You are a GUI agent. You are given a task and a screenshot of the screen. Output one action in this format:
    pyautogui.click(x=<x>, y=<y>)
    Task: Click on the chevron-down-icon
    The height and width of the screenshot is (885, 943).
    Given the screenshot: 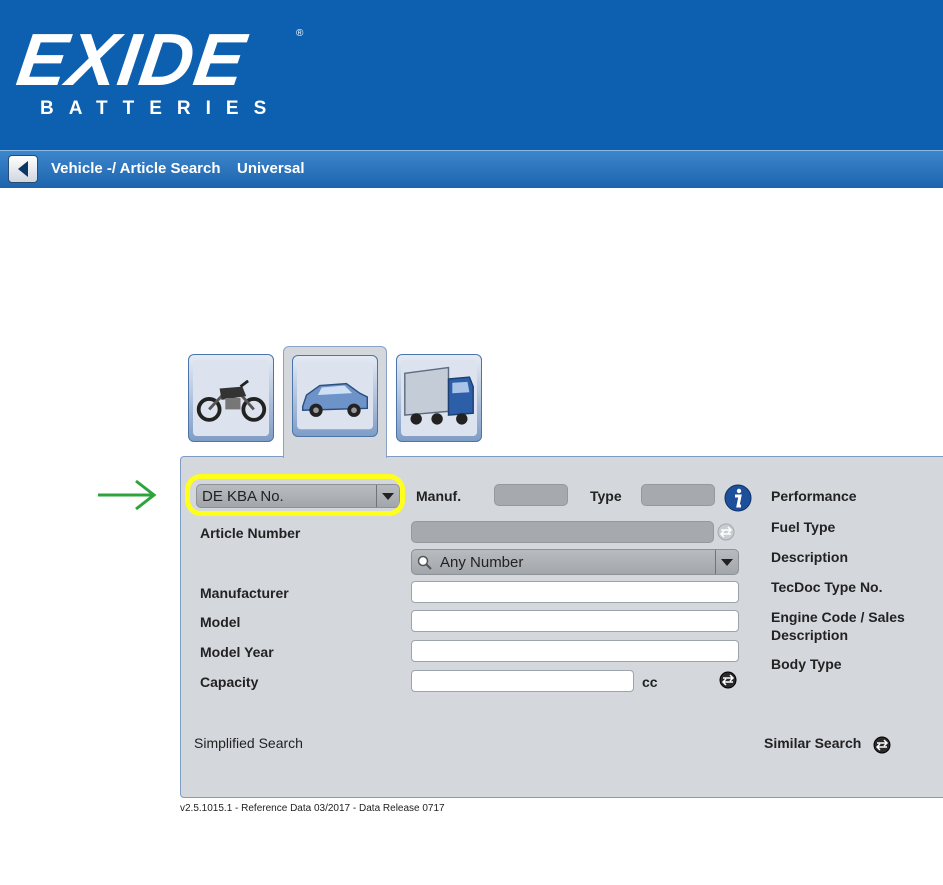 What is the action you would take?
    pyautogui.click(x=726, y=562)
    